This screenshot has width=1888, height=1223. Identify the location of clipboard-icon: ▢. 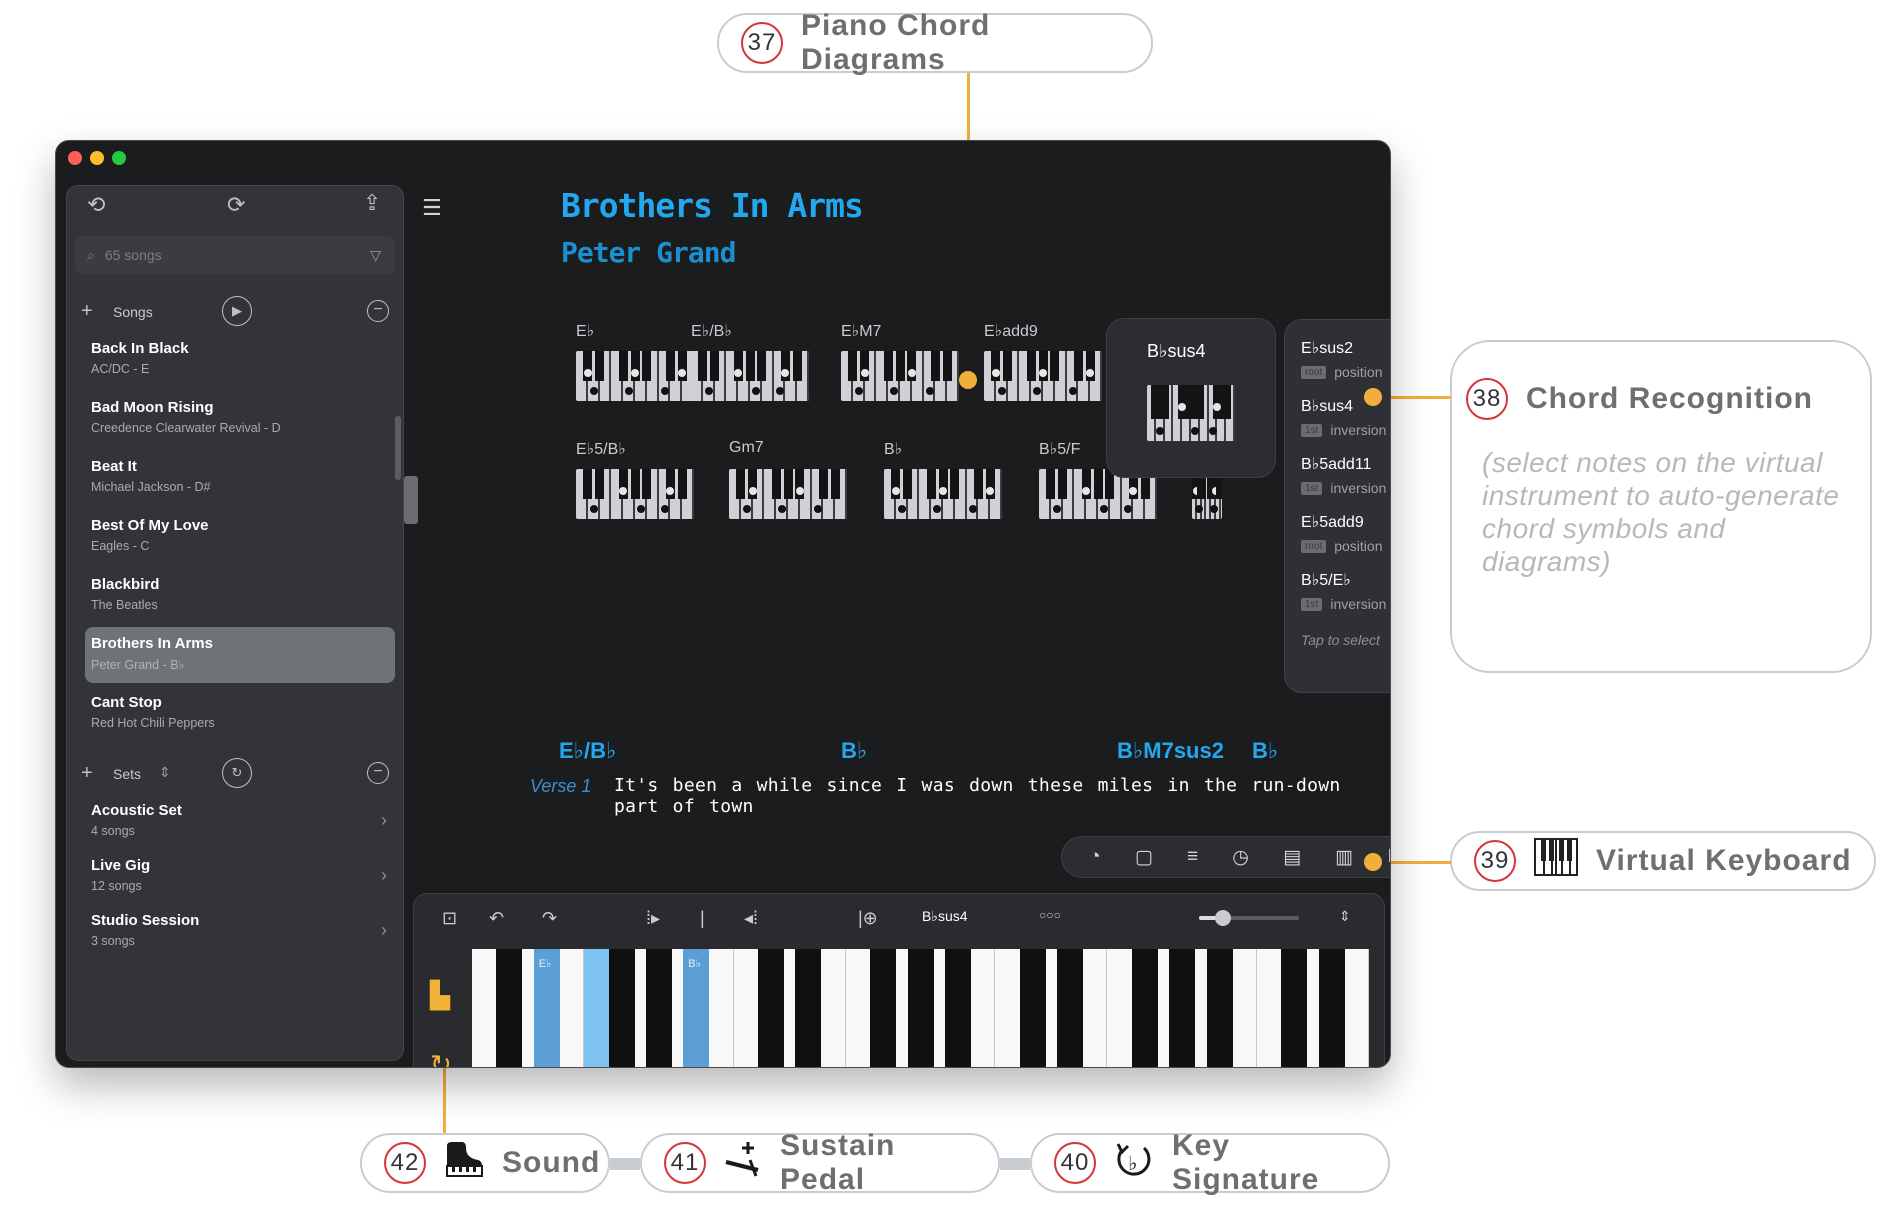
(1144, 857).